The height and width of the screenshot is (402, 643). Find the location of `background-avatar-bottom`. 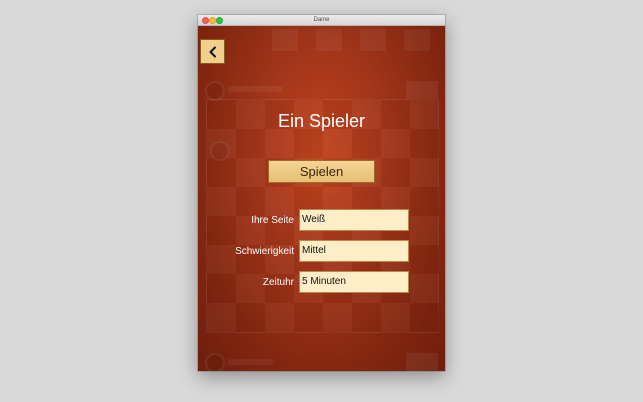

background-avatar-bottom is located at coordinates (215, 362).